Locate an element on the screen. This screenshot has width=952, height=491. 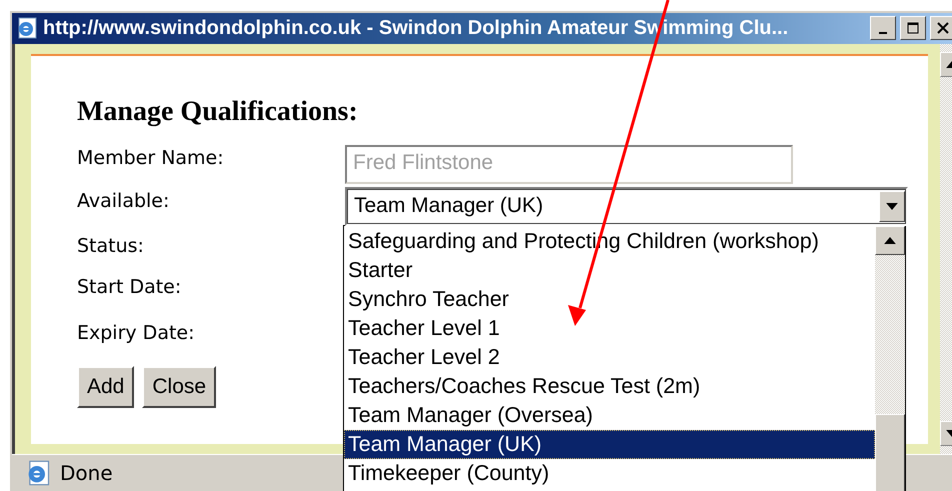
form-button: Close is located at coordinates (179, 387).